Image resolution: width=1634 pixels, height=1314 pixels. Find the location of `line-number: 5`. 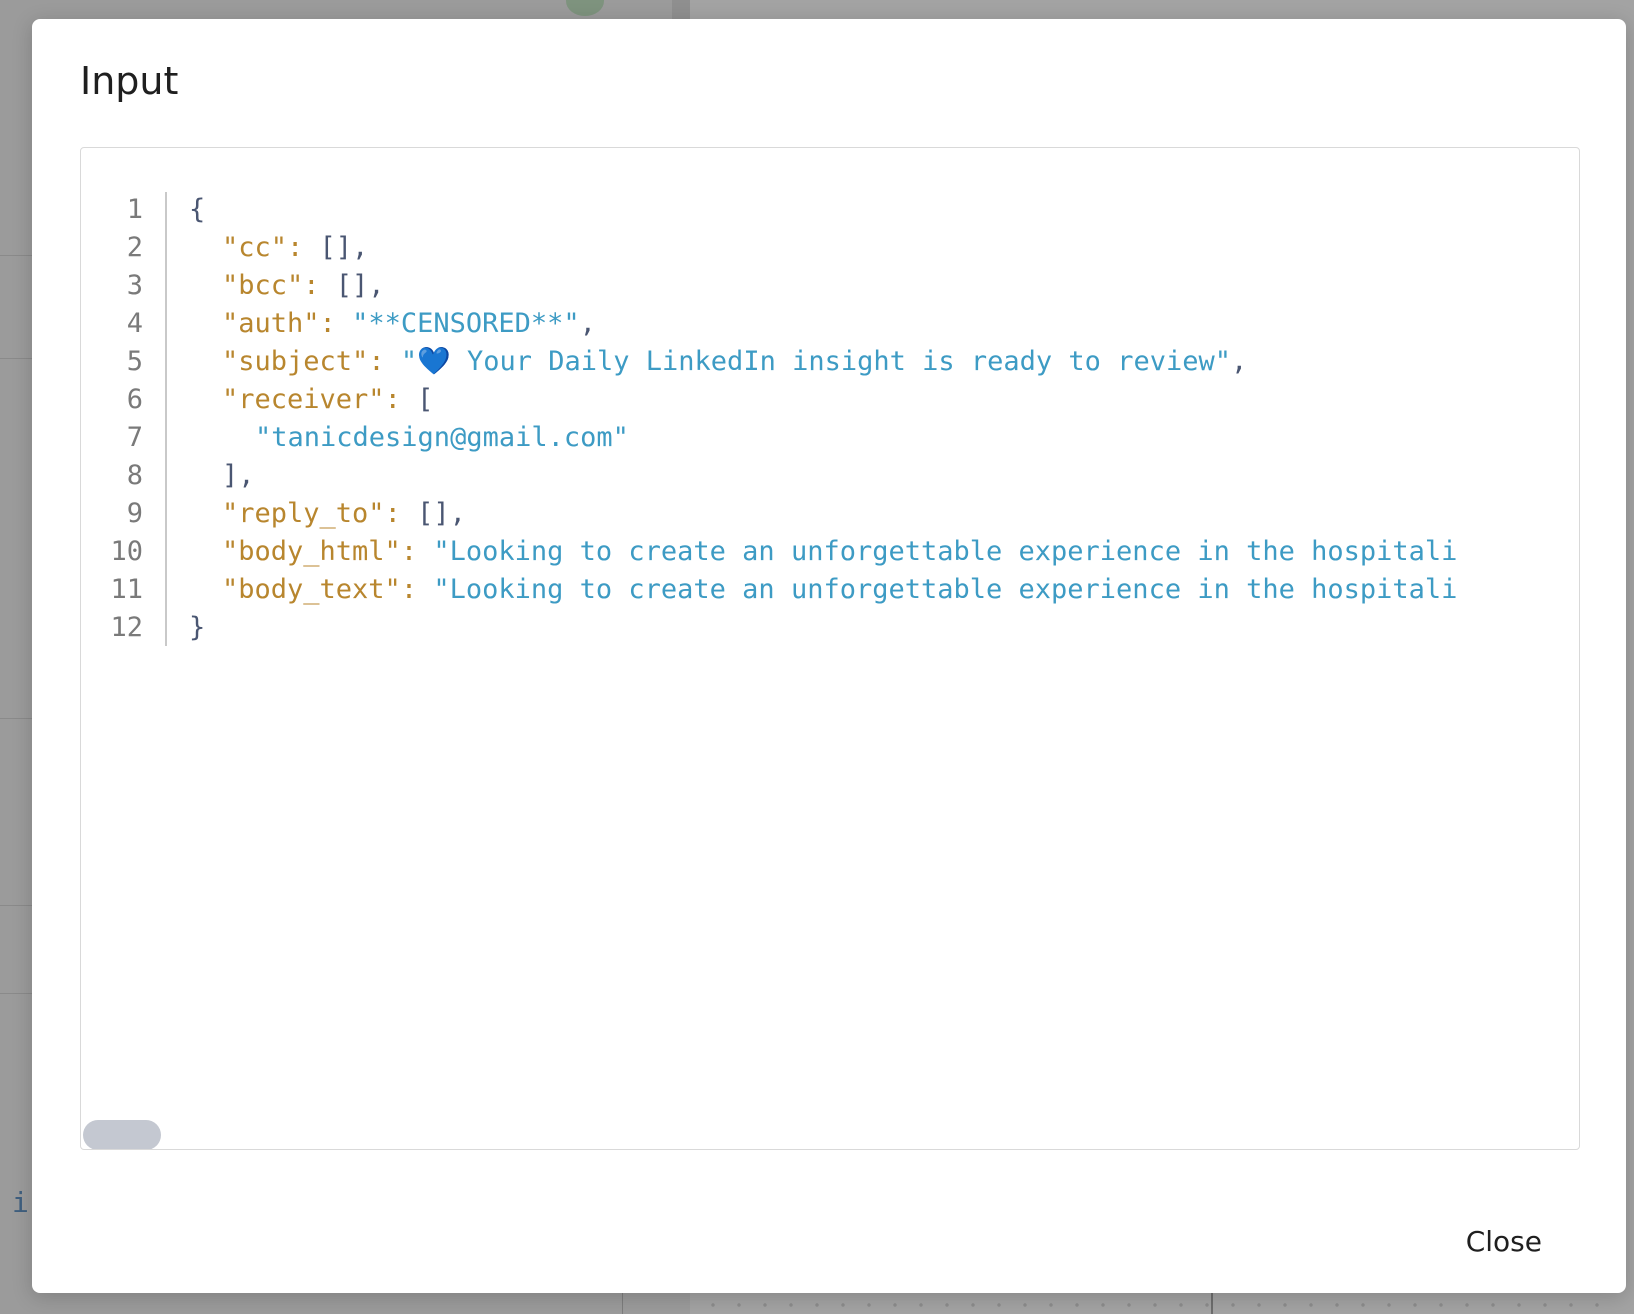

line-number: 5 is located at coordinates (134, 361).